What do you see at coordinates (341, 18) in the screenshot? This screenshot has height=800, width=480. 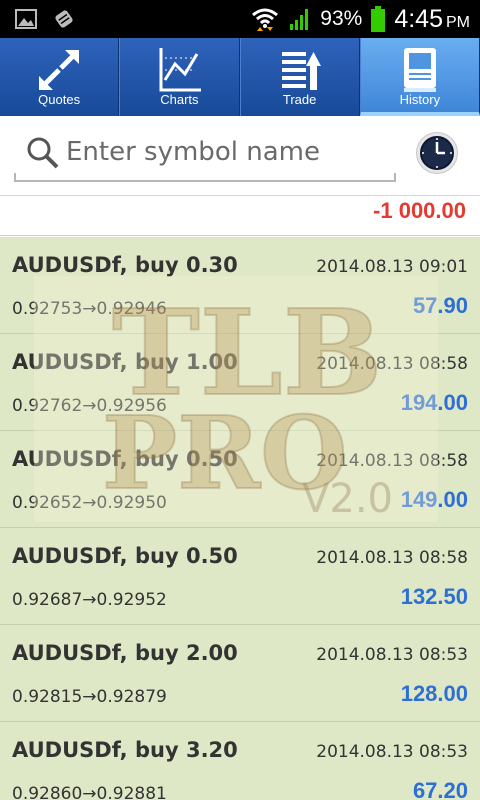 I see `battery-percent: 93%` at bounding box center [341, 18].